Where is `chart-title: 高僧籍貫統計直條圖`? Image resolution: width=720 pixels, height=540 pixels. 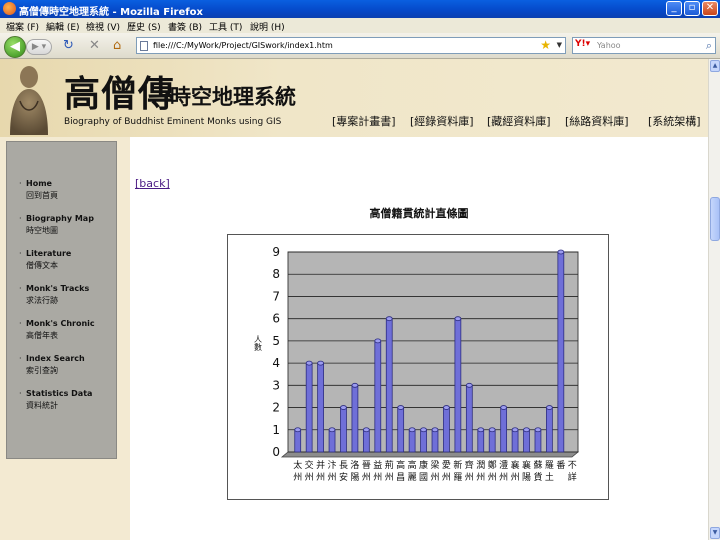 chart-title: 高僧籍貫統計直條圖 is located at coordinates (419, 213).